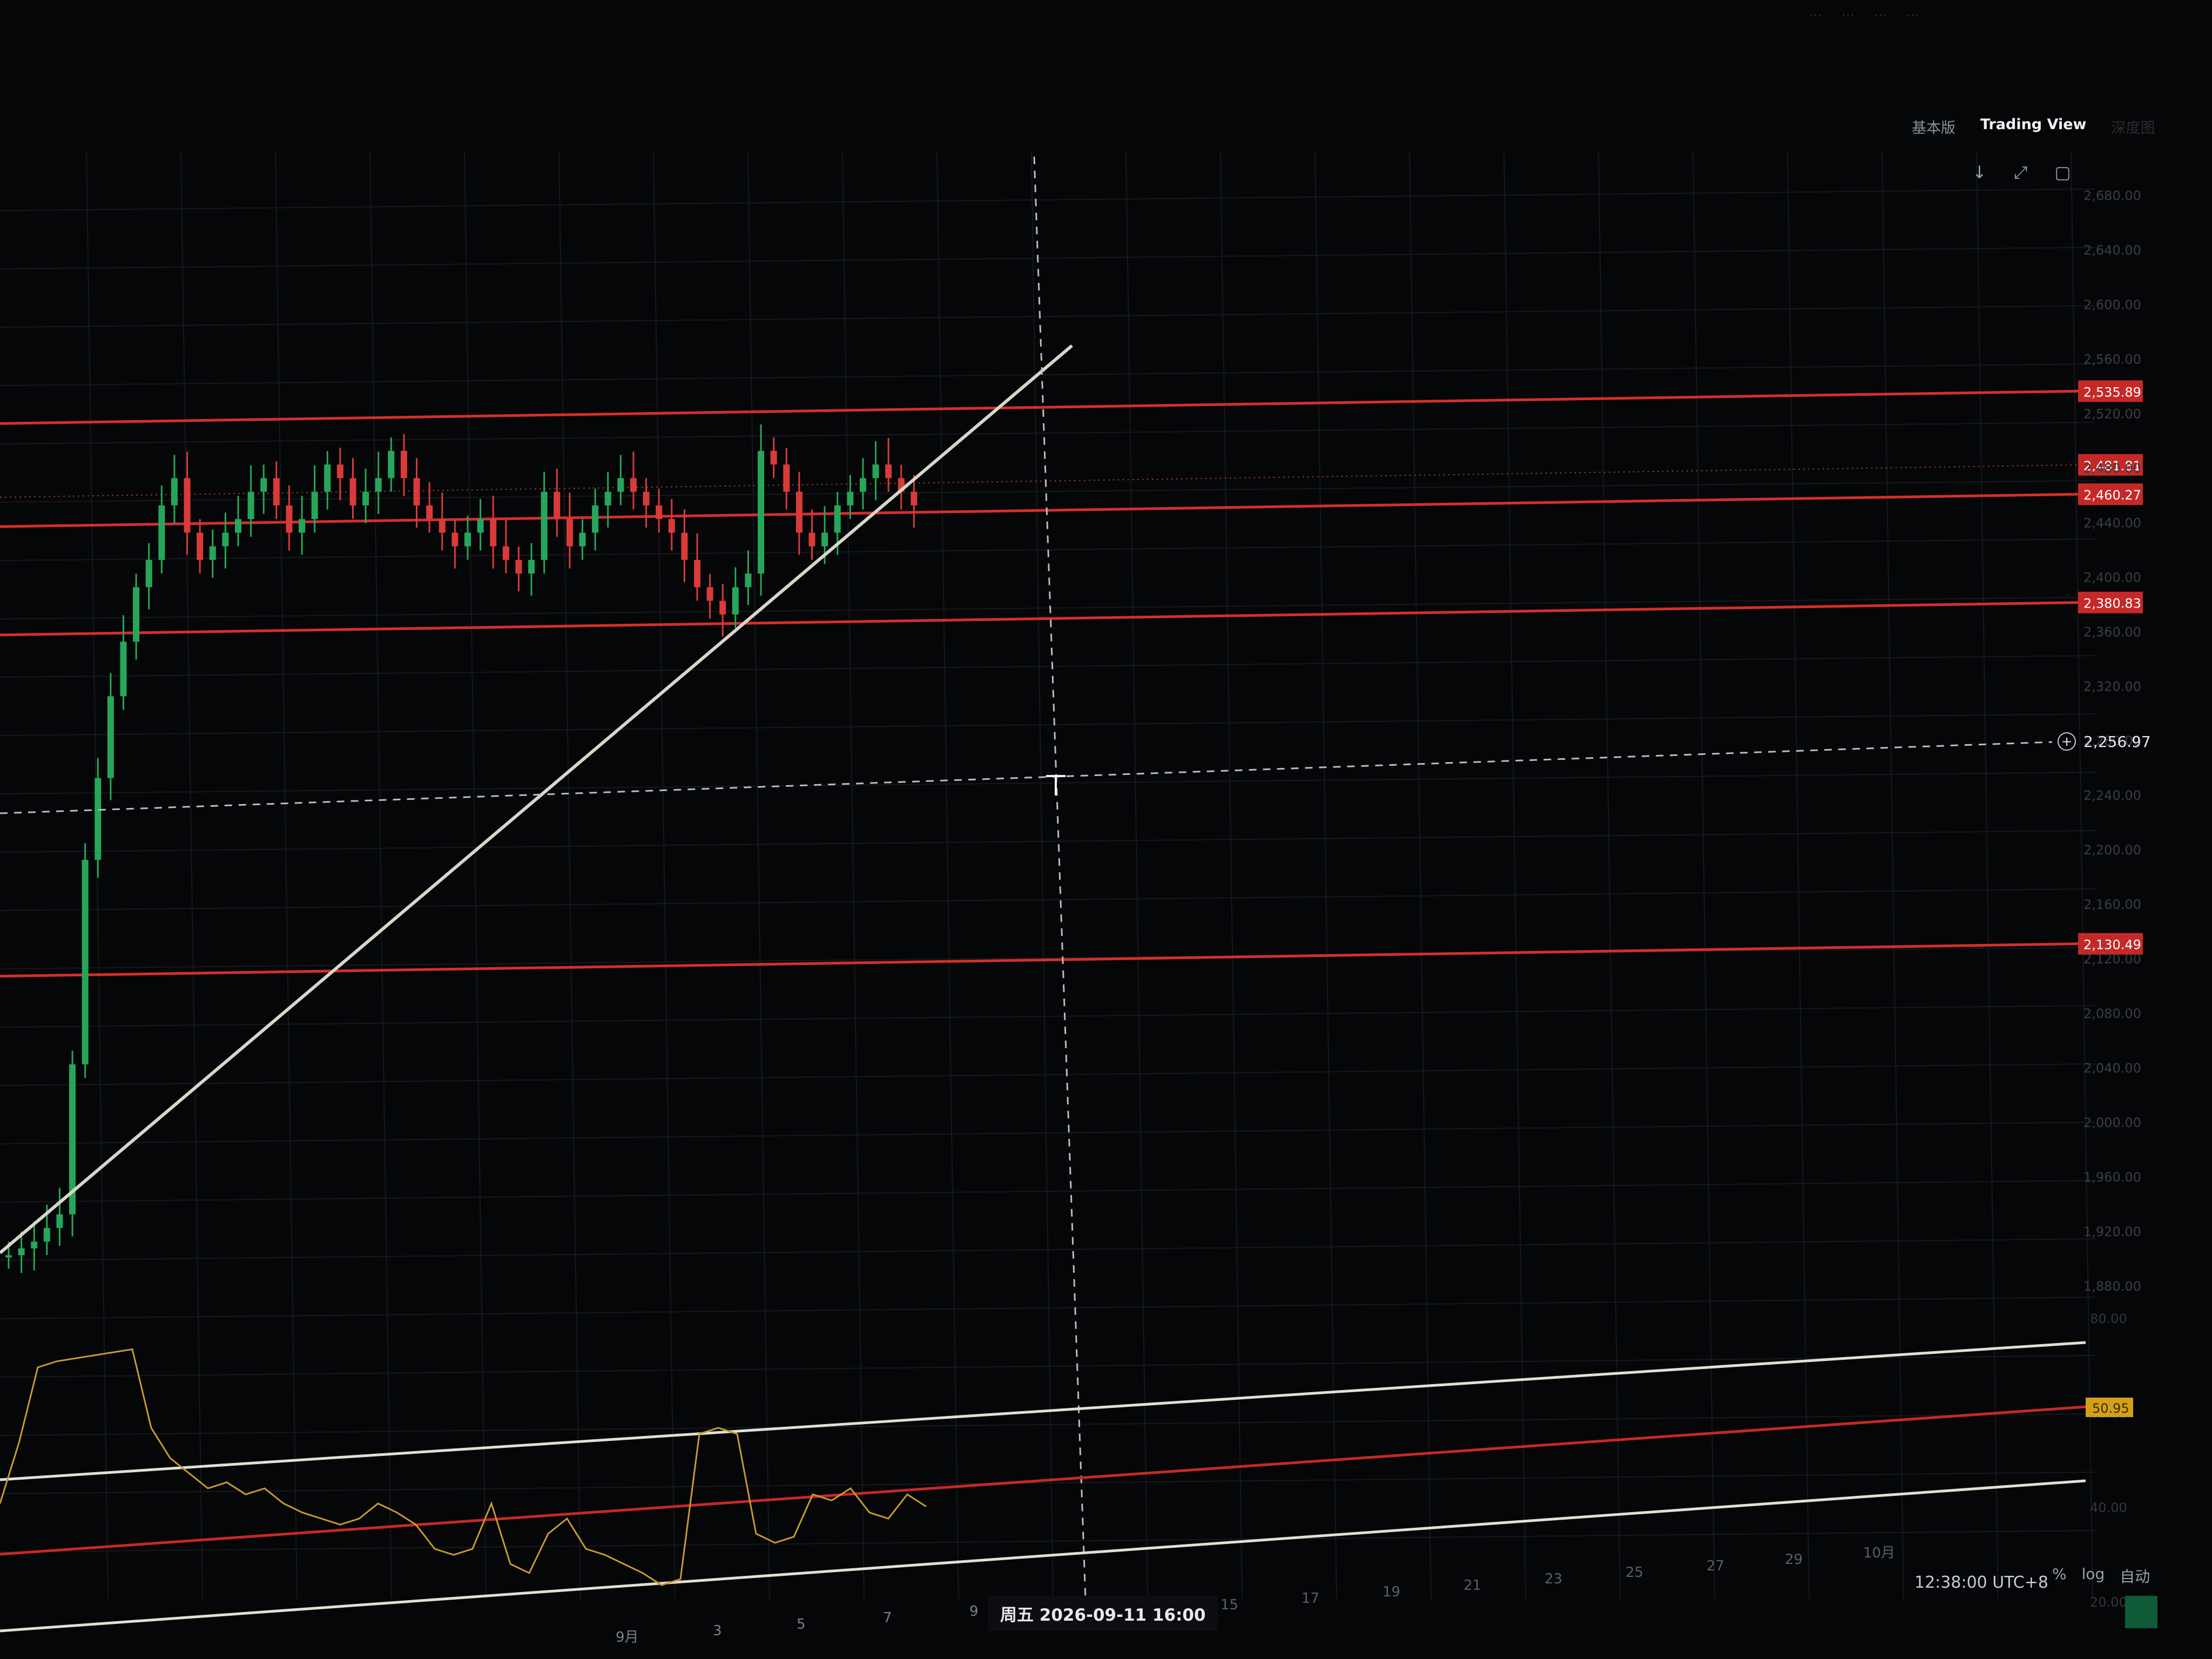 The image size is (2212, 1659). What do you see at coordinates (887, 1618) in the screenshot?
I see `time-axis-tick: 7` at bounding box center [887, 1618].